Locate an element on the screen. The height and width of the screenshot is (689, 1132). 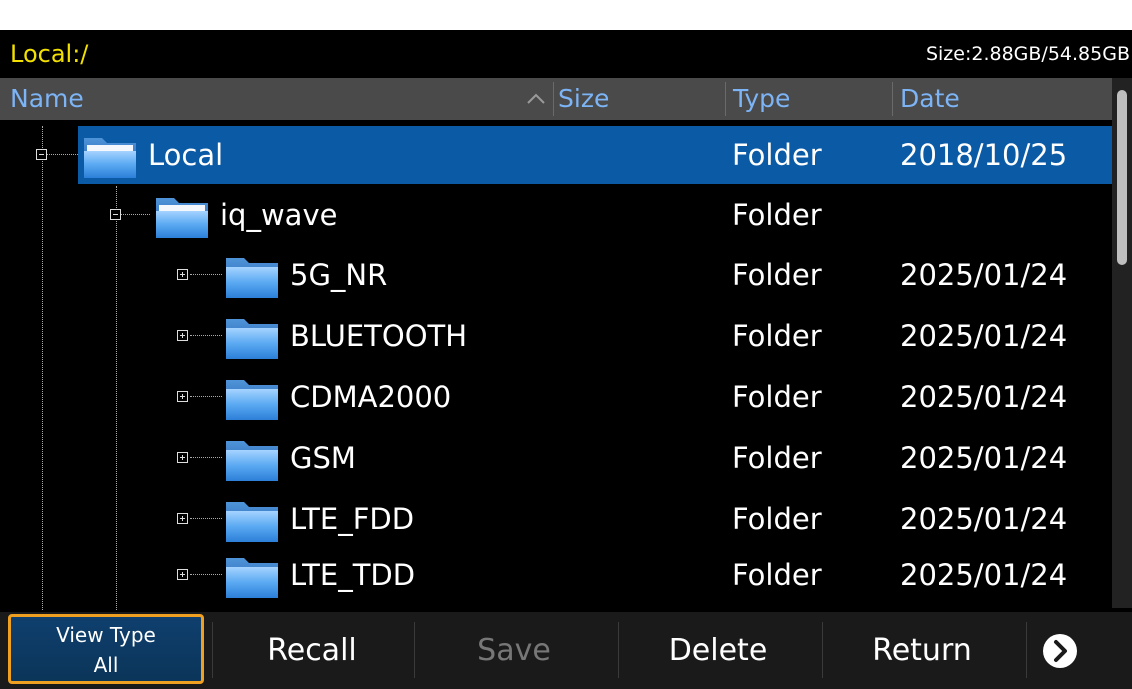
save-button: Save is located at coordinates (514, 650).